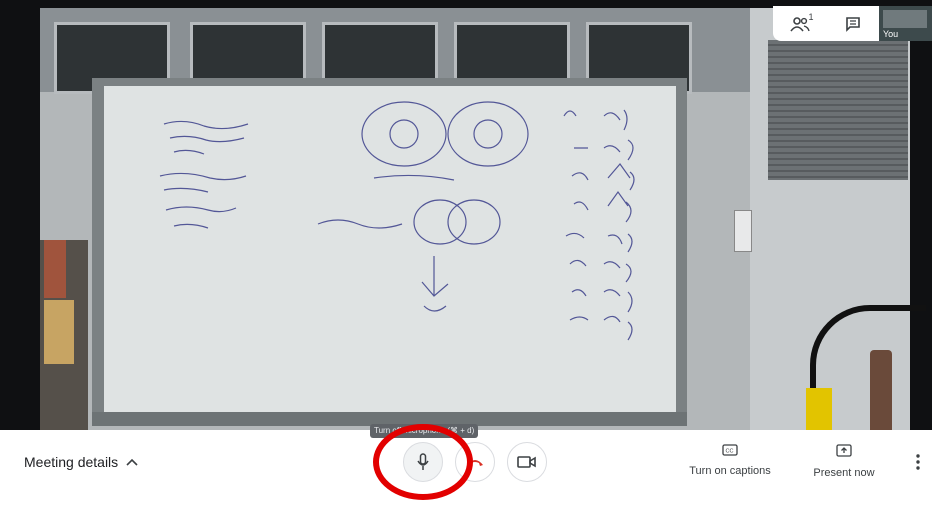 Image resolution: width=932 pixels, height=505 pixels. I want to click on self-label: You, so click(891, 34).